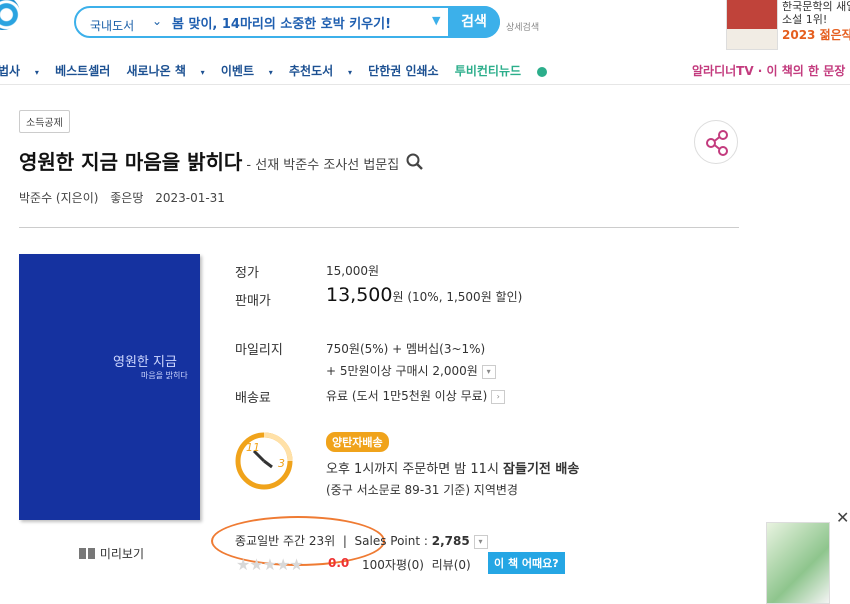  I want to click on nav-item-print: 단한권 인쇄소, so click(403, 71).